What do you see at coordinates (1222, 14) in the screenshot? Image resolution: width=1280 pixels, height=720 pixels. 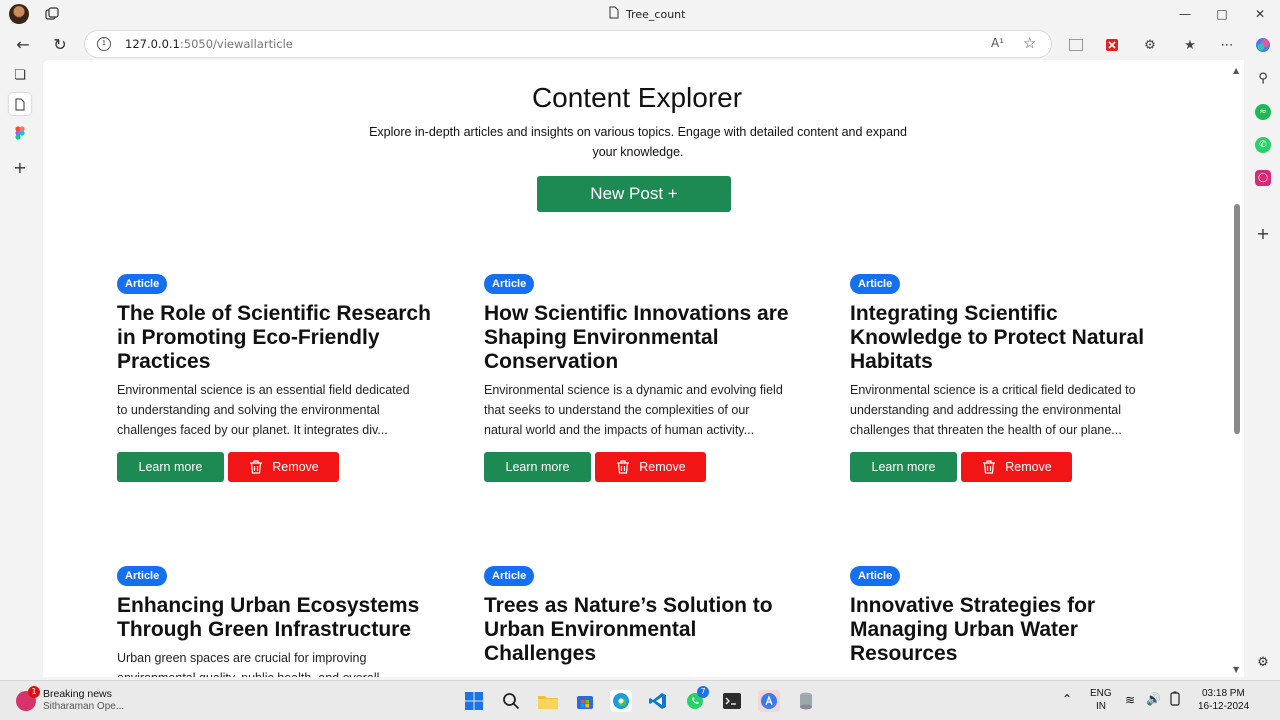 I see `maximize-button: □` at bounding box center [1222, 14].